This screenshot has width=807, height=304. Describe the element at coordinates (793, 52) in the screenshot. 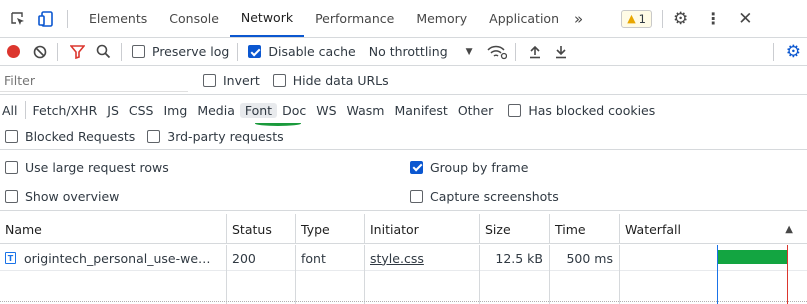

I see `network-settings-gear-icon: ⚙` at that location.